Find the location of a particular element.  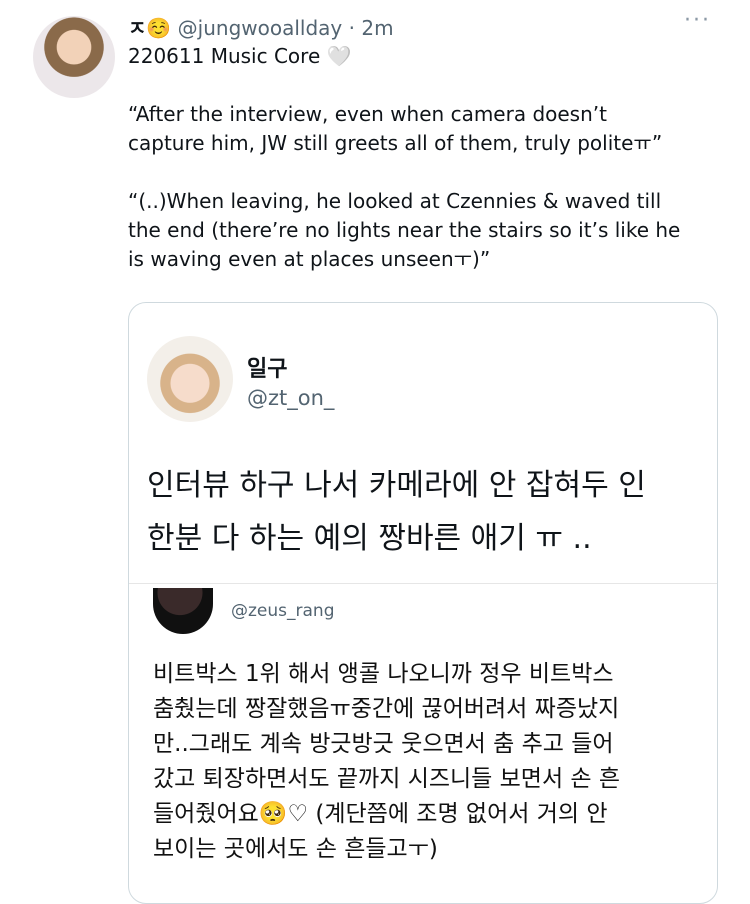

author-handle: @jungwooallday is located at coordinates (260, 28).